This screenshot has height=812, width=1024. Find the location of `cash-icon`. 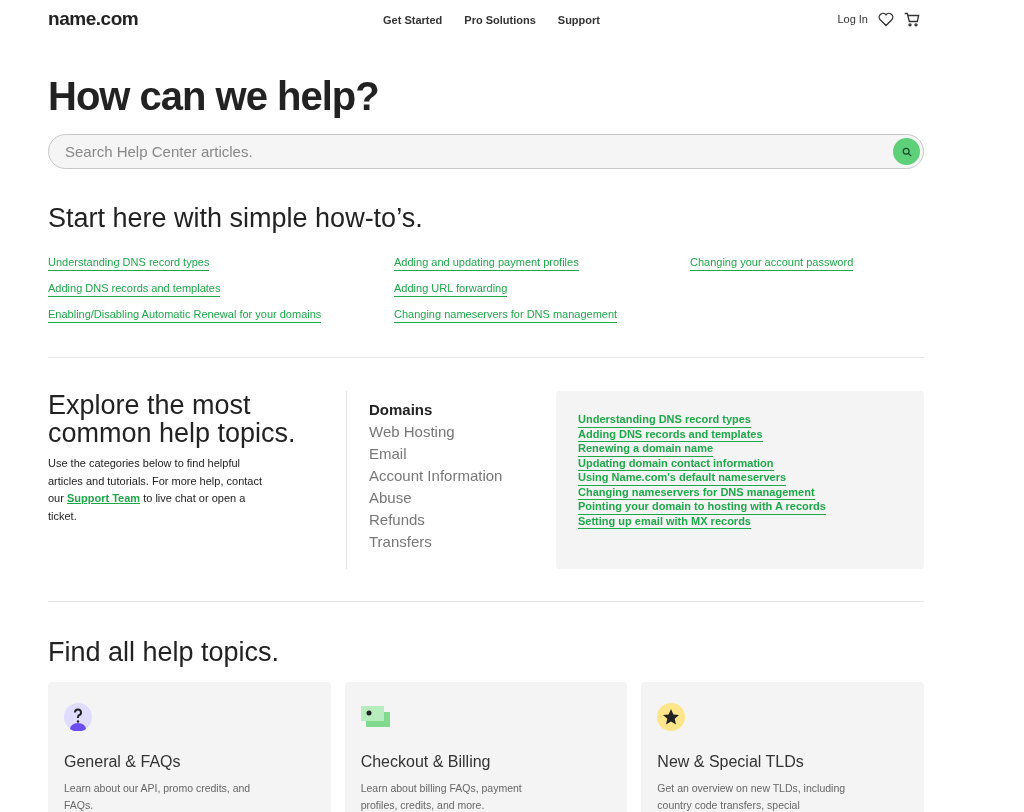

cash-icon is located at coordinates (375, 717).